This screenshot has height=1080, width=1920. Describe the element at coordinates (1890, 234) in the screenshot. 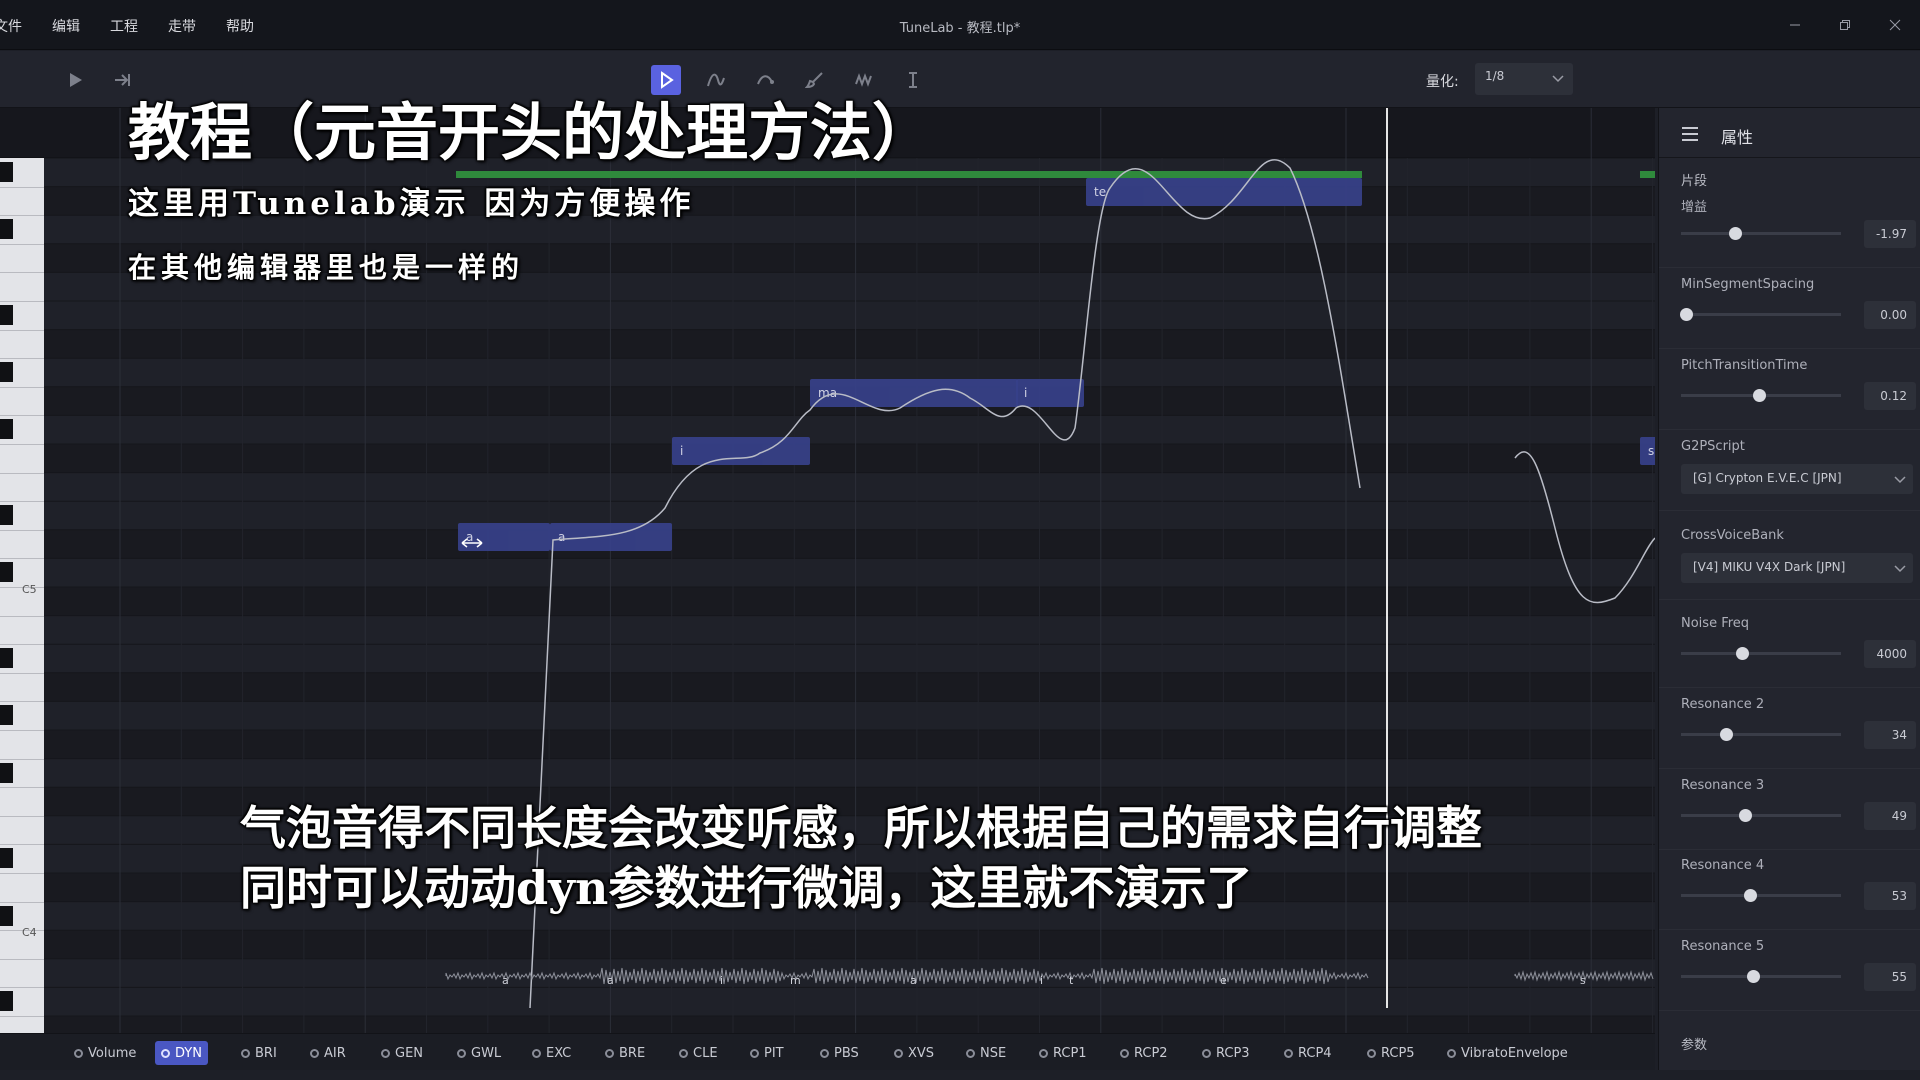

I see `prop-value-input: -1.97` at that location.